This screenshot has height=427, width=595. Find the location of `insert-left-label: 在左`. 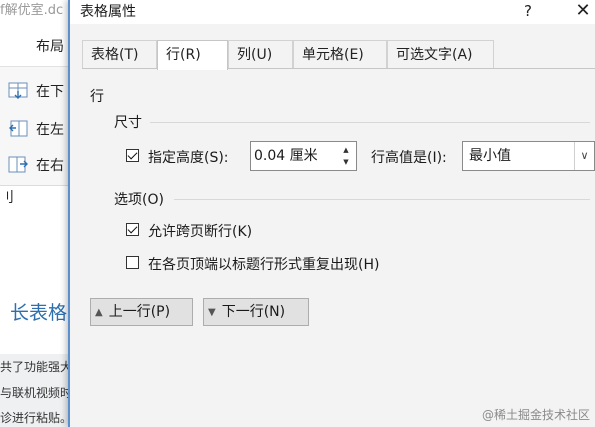

insert-left-label: 在左 is located at coordinates (50, 130).